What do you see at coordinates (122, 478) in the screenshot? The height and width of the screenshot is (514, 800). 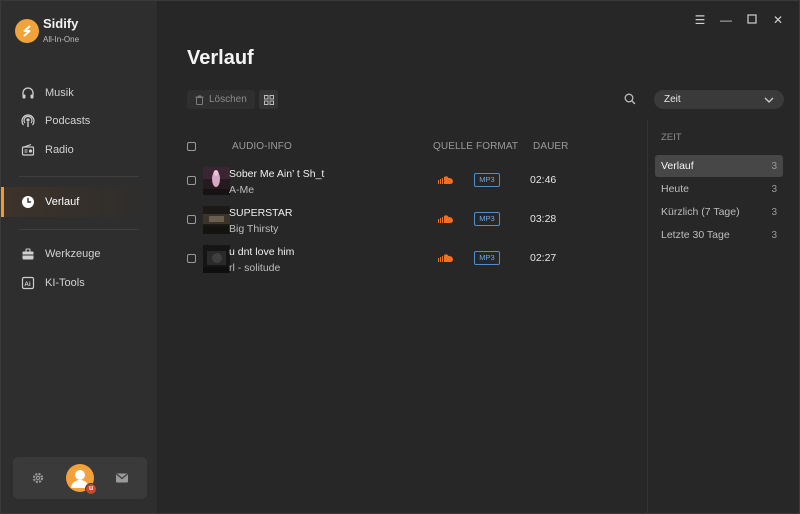 I see `mail-icon` at bounding box center [122, 478].